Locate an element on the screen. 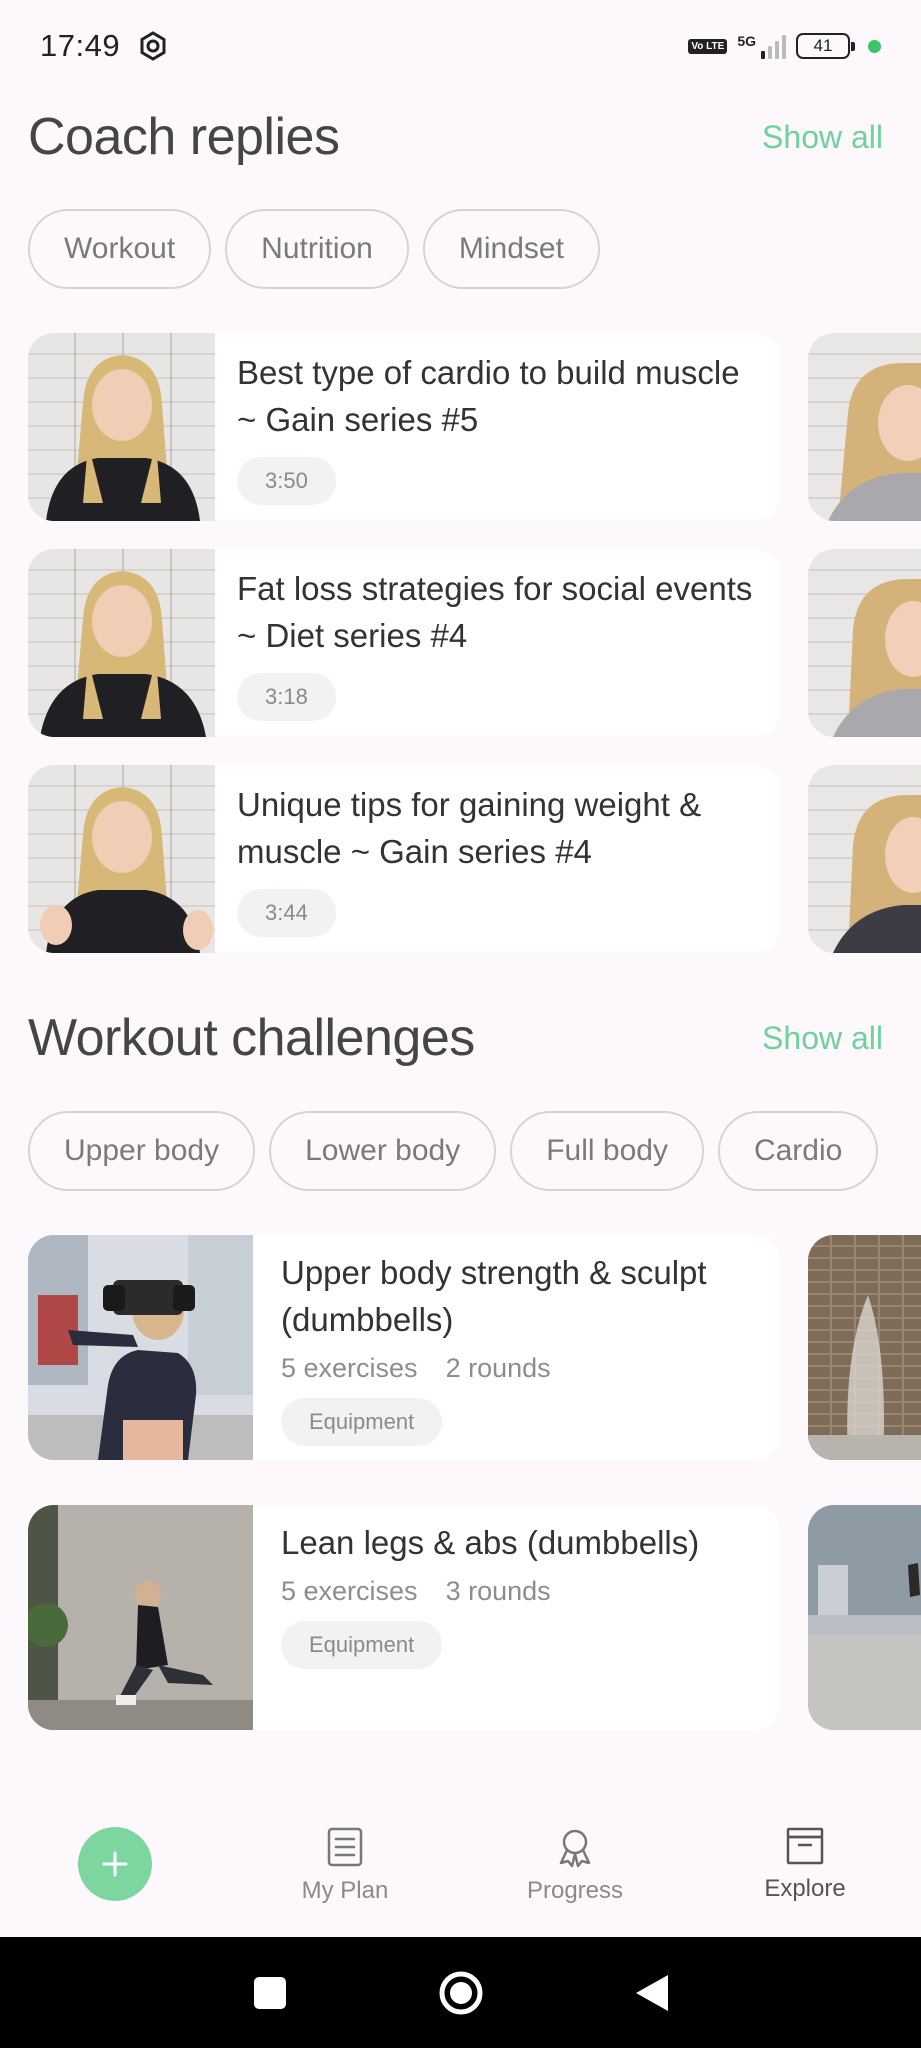 The width and height of the screenshot is (921, 2048). chip-full-body: Full body is located at coordinates (607, 1151).